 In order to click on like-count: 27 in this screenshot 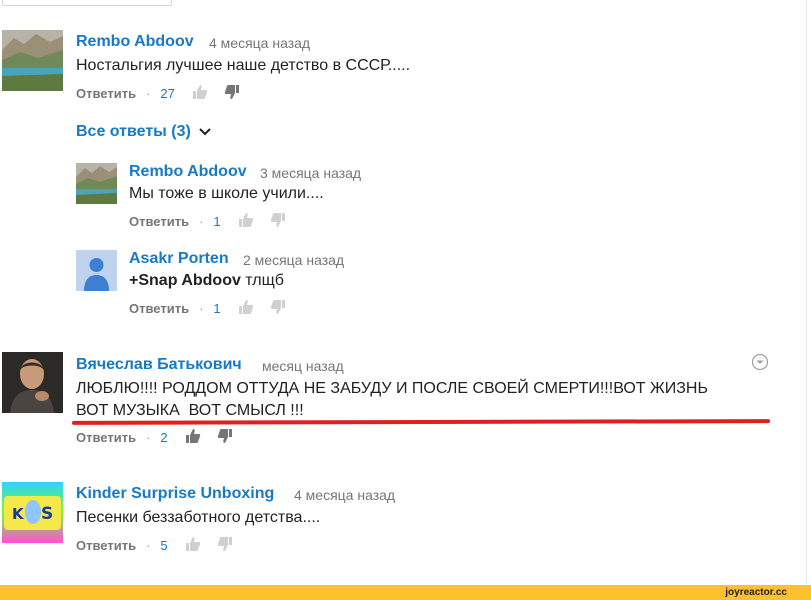, I will do `click(167, 93)`.